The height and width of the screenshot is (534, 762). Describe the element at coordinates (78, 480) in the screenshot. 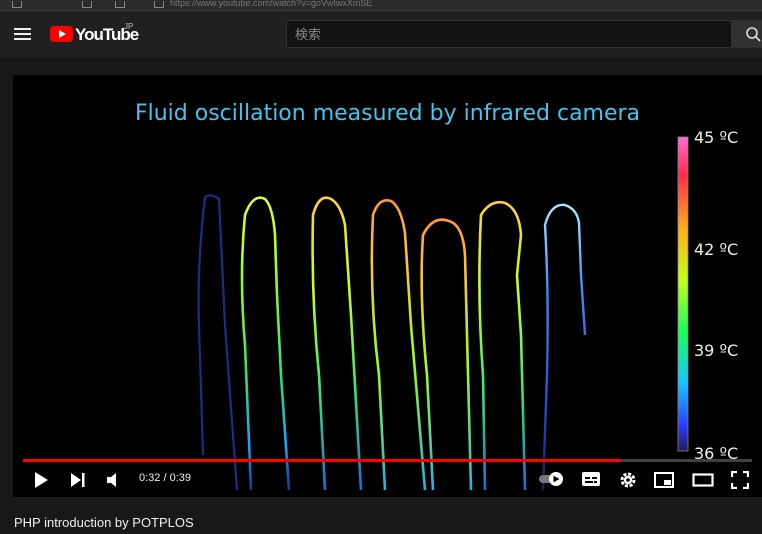

I see `next-icon` at that location.